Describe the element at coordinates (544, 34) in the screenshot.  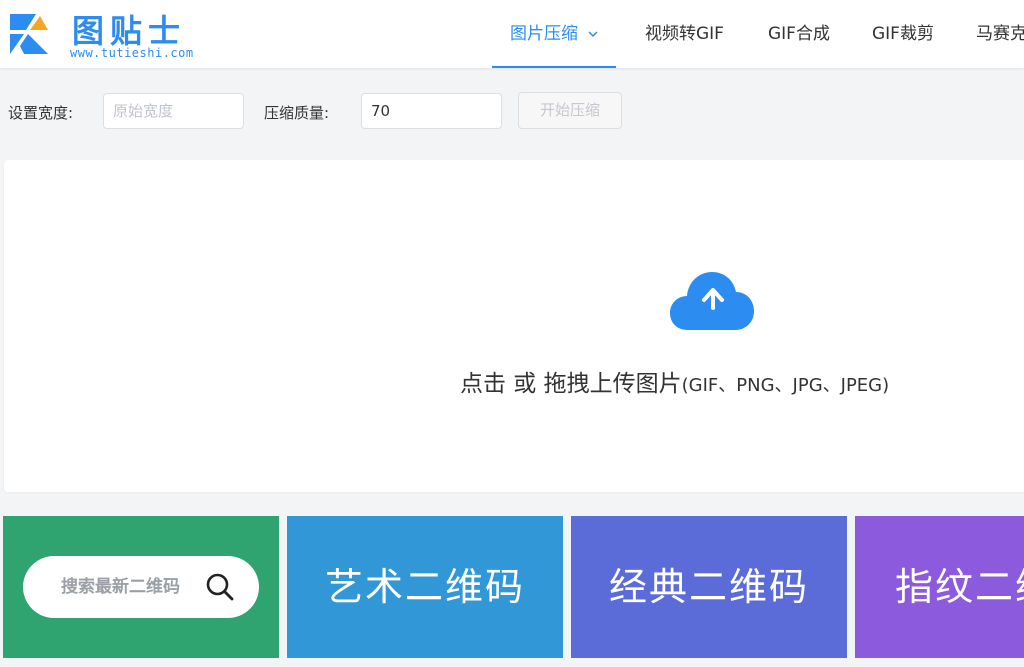
I see `nav-item-label: 图片压缩` at that location.